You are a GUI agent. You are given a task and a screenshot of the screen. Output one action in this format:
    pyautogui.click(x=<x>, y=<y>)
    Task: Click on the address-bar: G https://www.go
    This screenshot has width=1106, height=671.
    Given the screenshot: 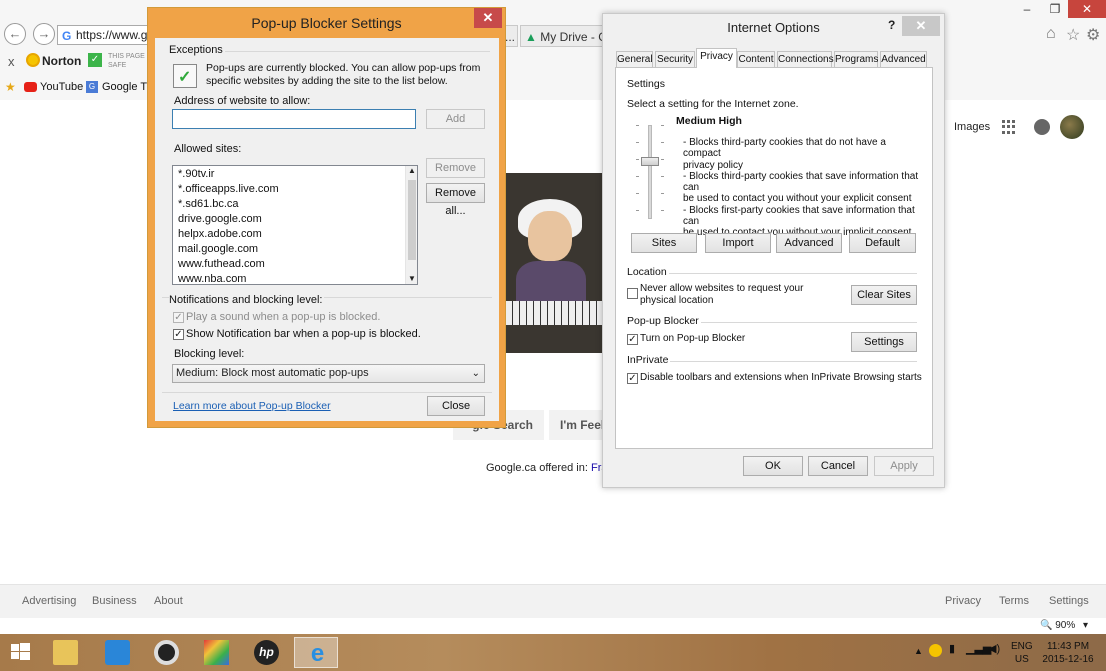 What is the action you would take?
    pyautogui.click(x=105, y=35)
    